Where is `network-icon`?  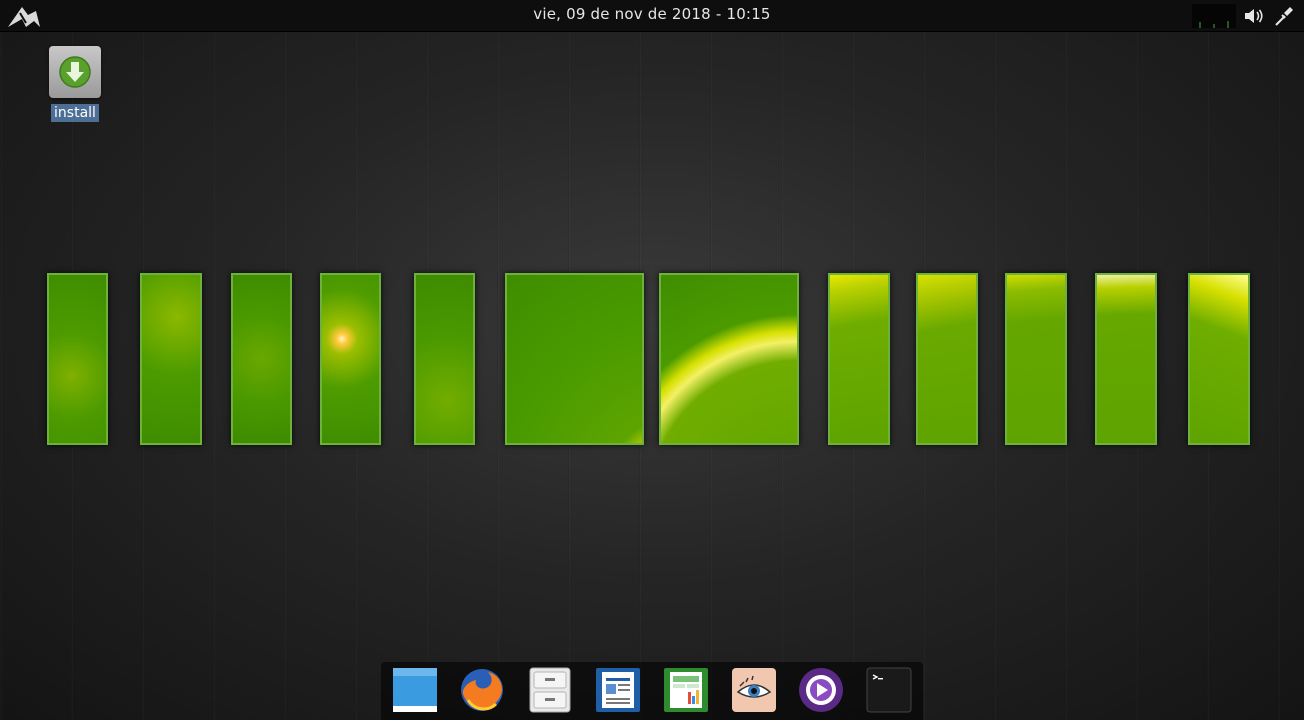 network-icon is located at coordinates (1284, 16).